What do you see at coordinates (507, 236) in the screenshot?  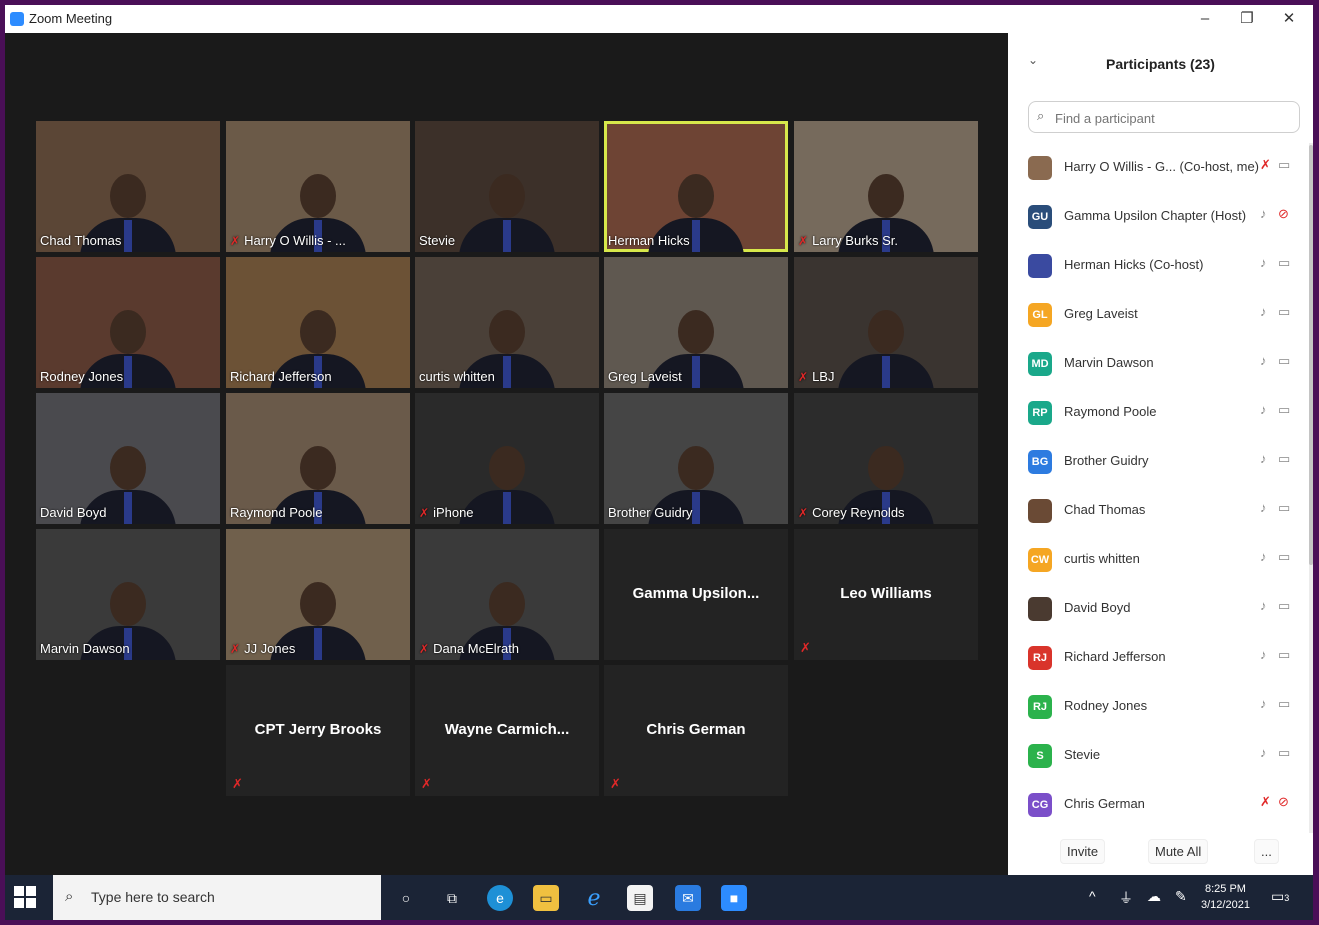 I see `tie-shape` at bounding box center [507, 236].